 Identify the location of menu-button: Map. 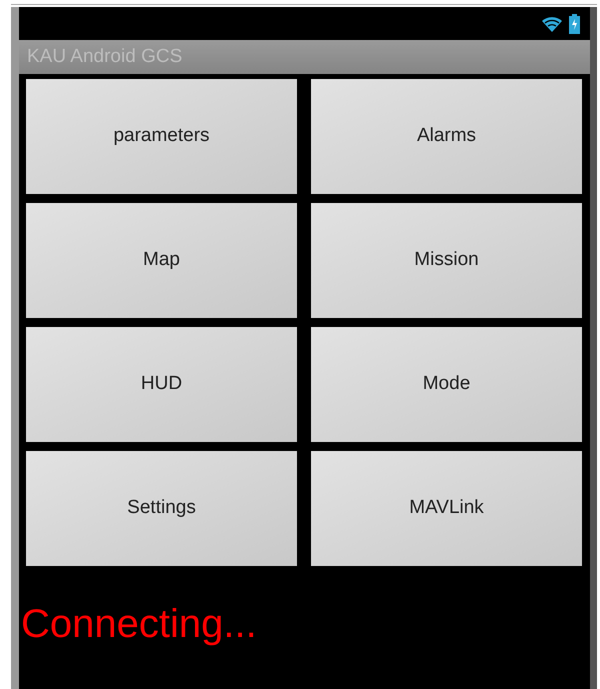
(161, 260).